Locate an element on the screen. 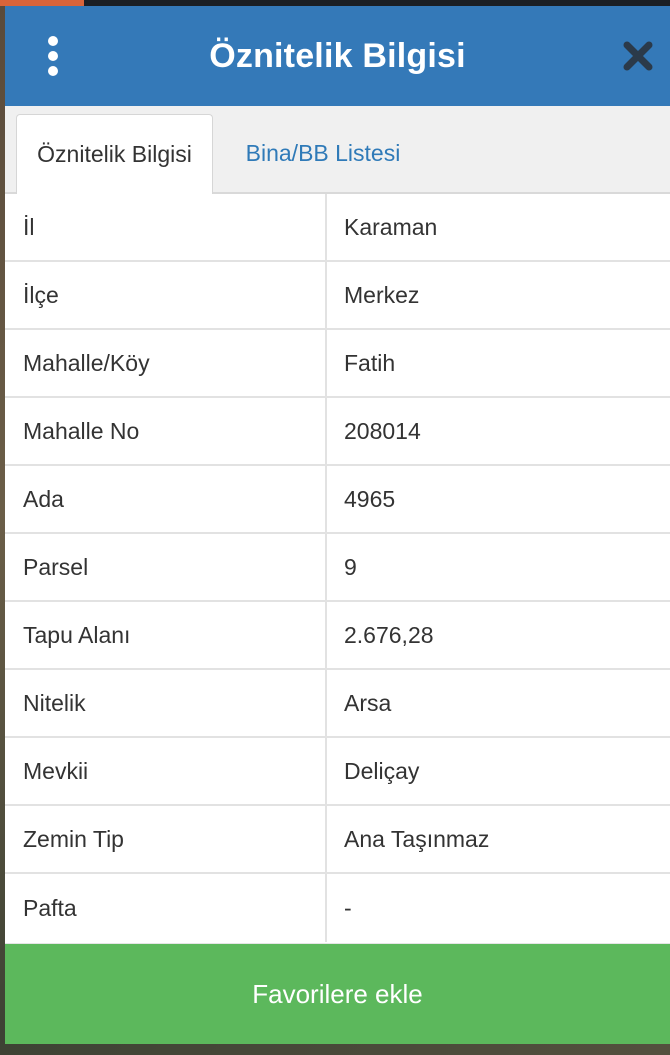  attribute-key: Mahalle No is located at coordinates (166, 431).